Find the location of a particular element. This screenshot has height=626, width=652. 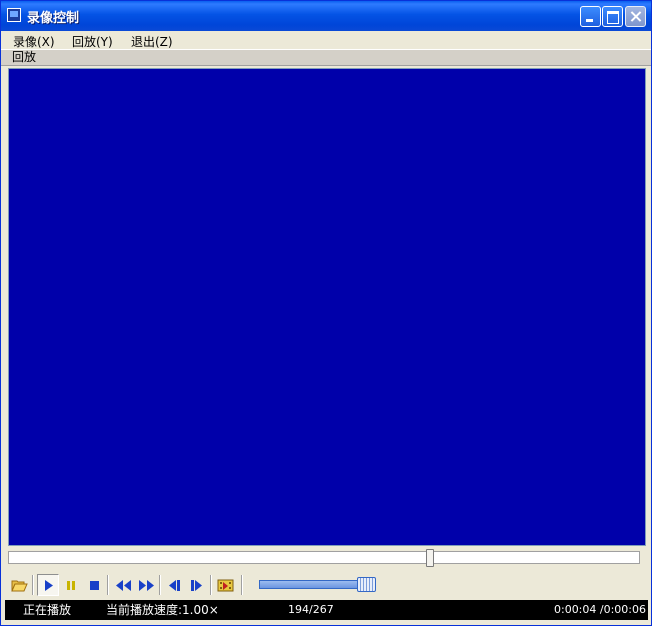

rewind-icon is located at coordinates (123, 585).